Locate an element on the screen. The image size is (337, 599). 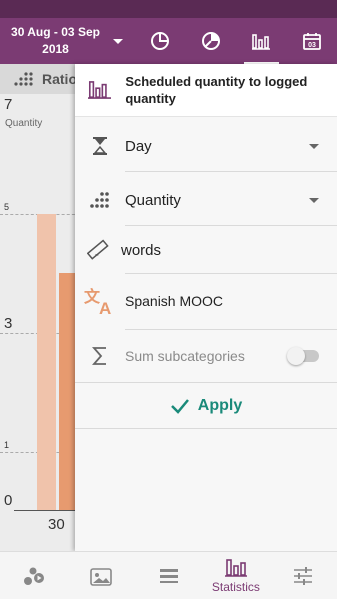
tick-label-5: 5 is located at coordinates (7, 207).